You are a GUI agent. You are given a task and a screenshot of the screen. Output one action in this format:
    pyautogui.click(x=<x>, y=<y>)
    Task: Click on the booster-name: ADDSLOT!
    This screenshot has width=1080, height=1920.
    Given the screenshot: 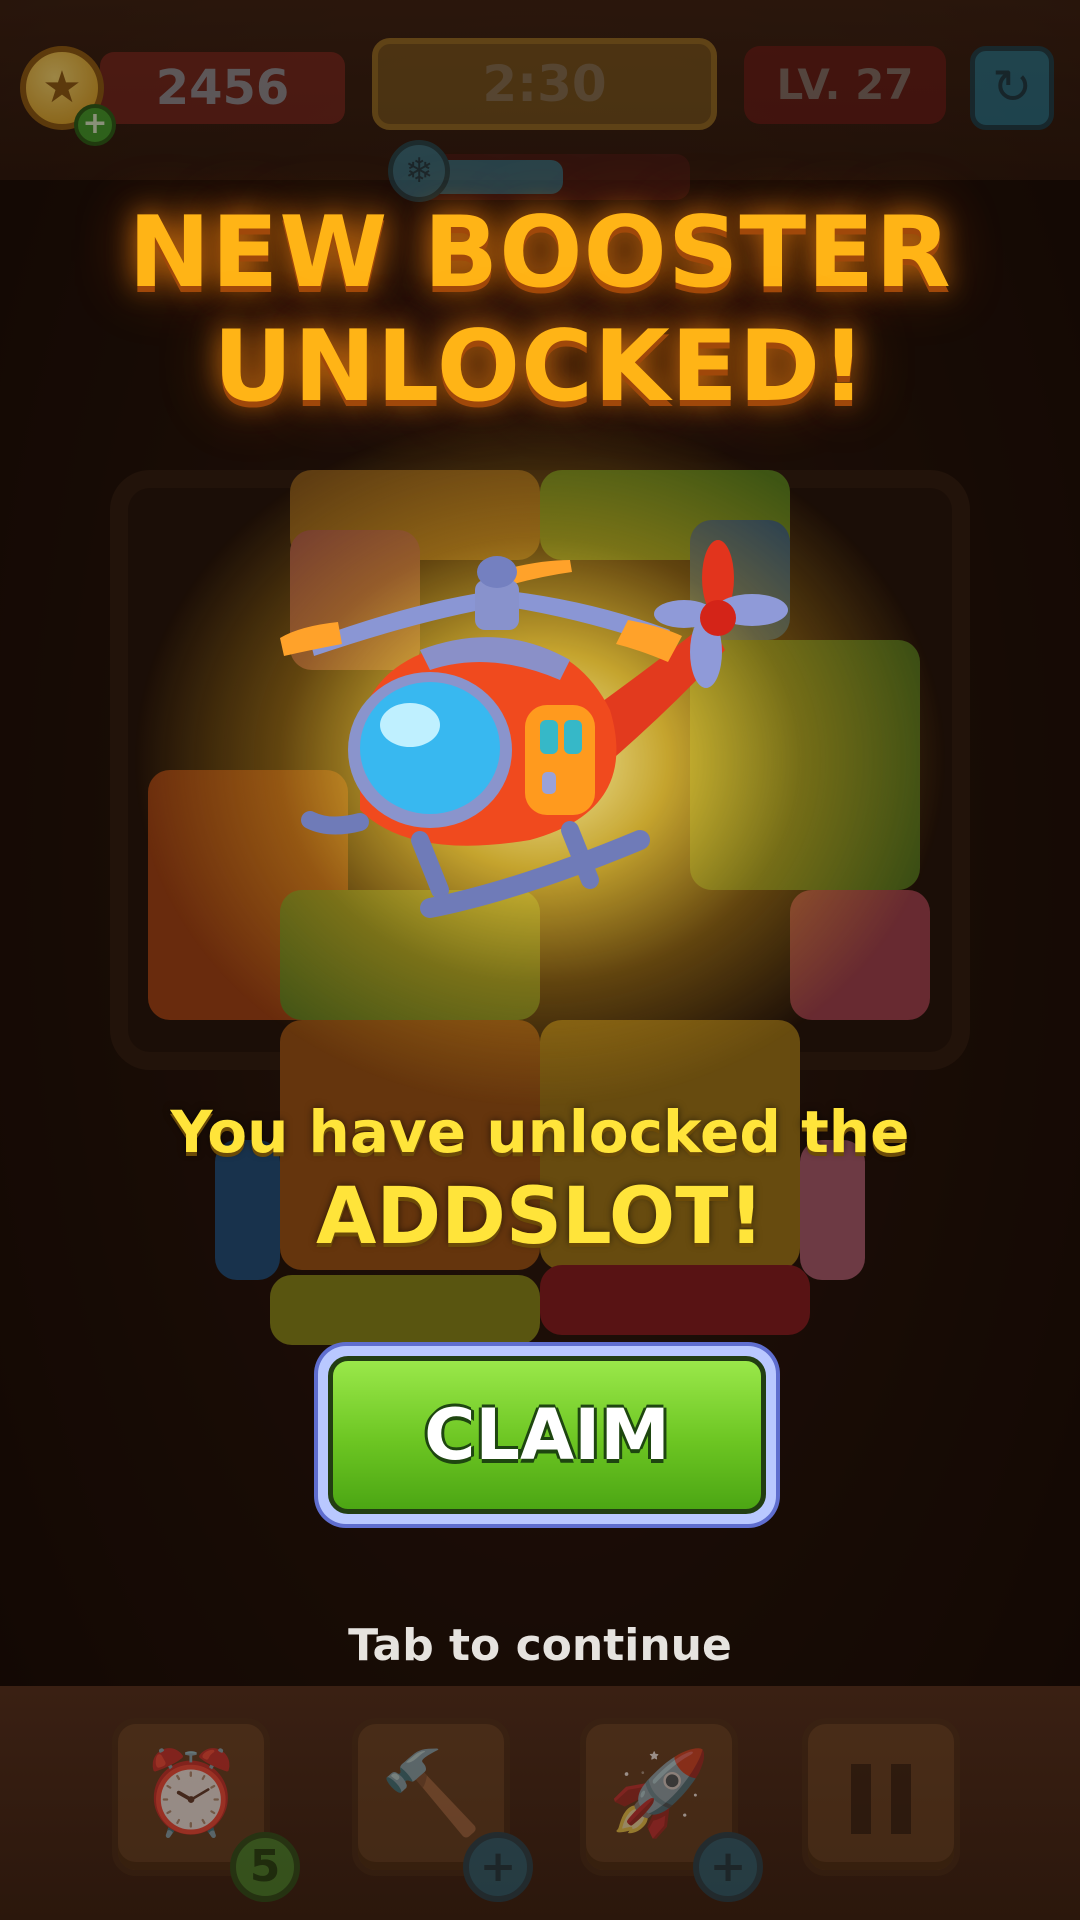 What is the action you would take?
    pyautogui.click(x=540, y=1217)
    